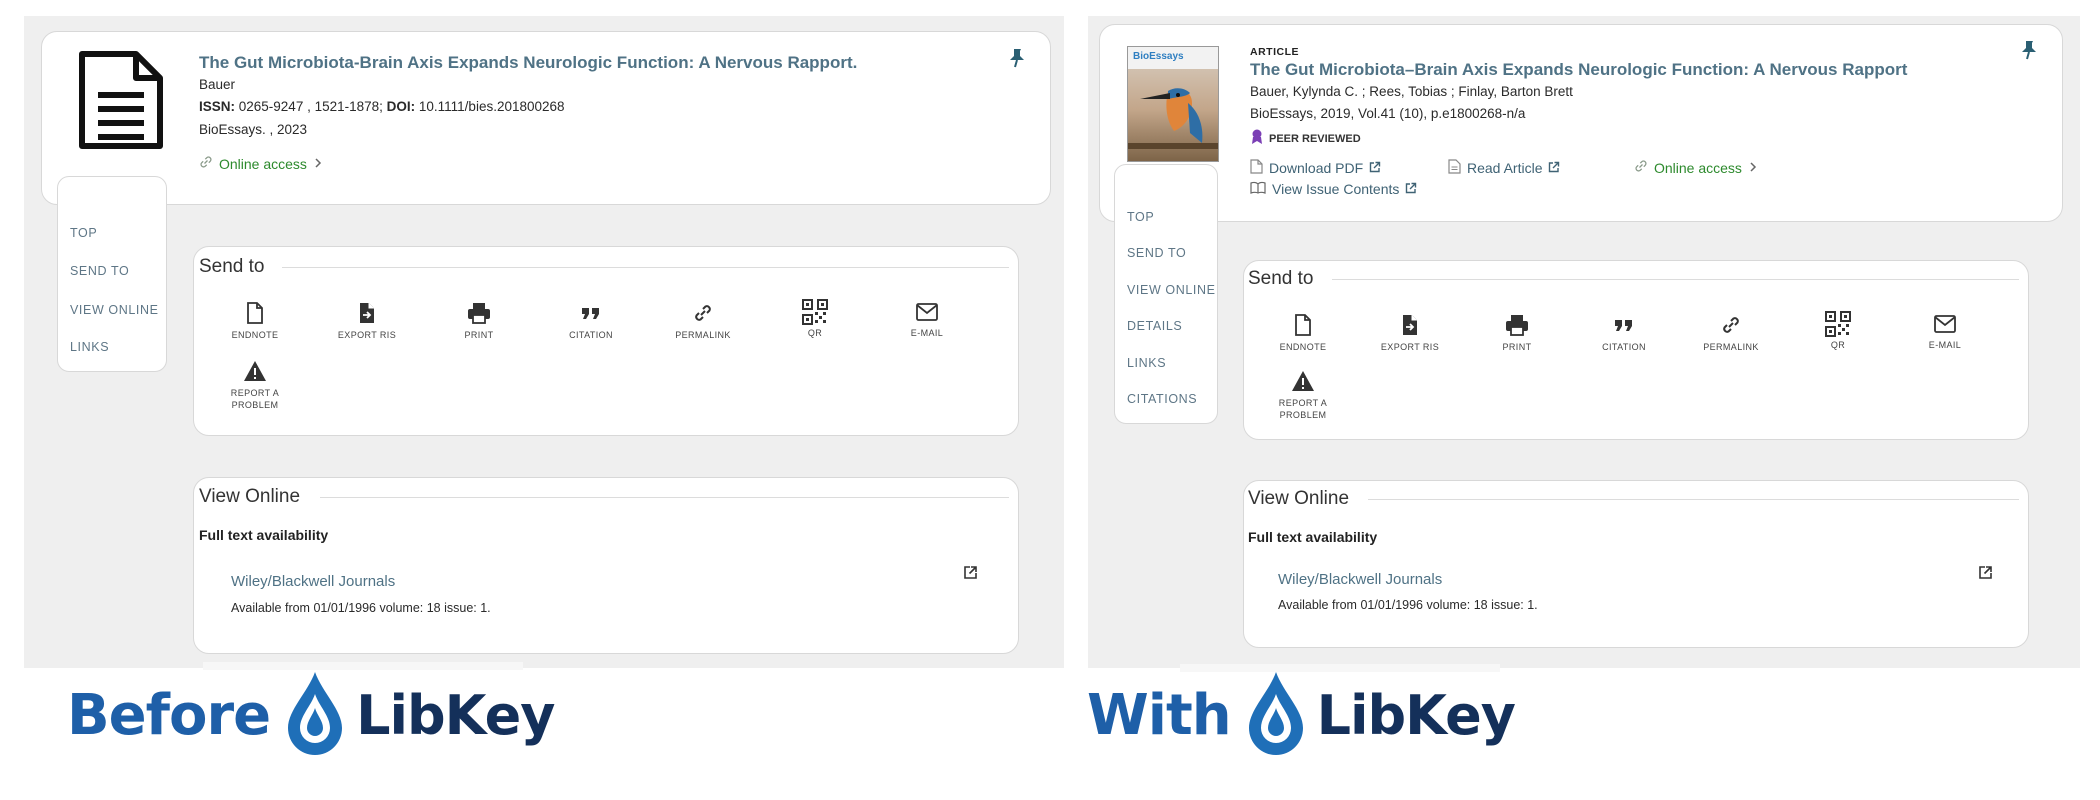  I want to click on read-article-label: Read Article, so click(1505, 168).